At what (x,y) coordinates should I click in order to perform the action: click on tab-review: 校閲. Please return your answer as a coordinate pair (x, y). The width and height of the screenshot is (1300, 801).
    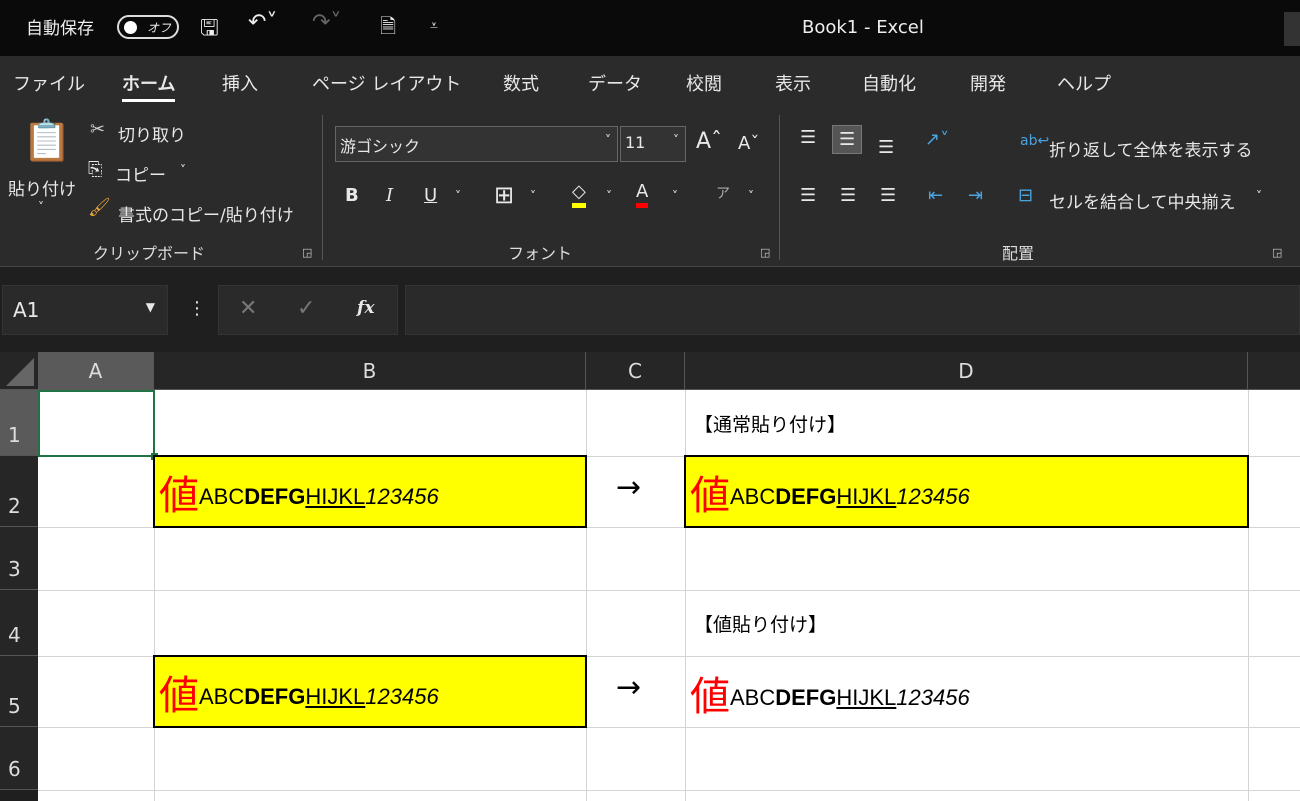
    Looking at the image, I should click on (704, 83).